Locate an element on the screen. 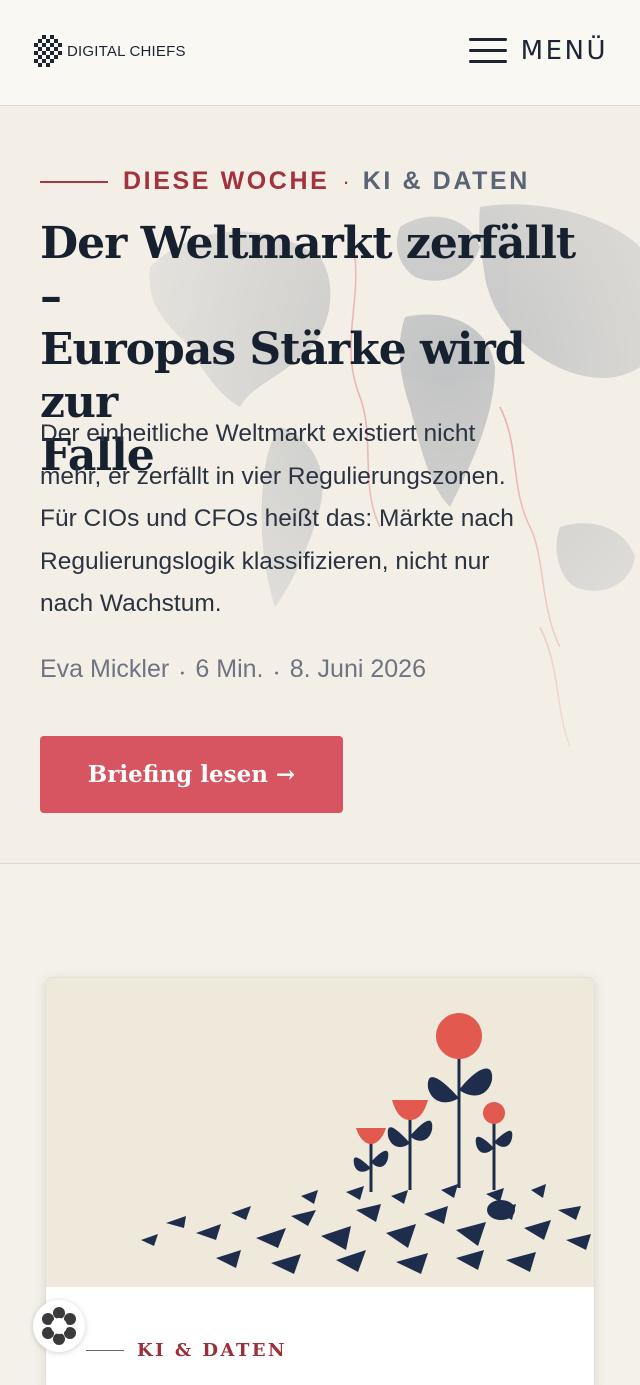 This screenshot has width=640, height=1385. logo-text: DIGITAL CHIEFS is located at coordinates (126, 51).